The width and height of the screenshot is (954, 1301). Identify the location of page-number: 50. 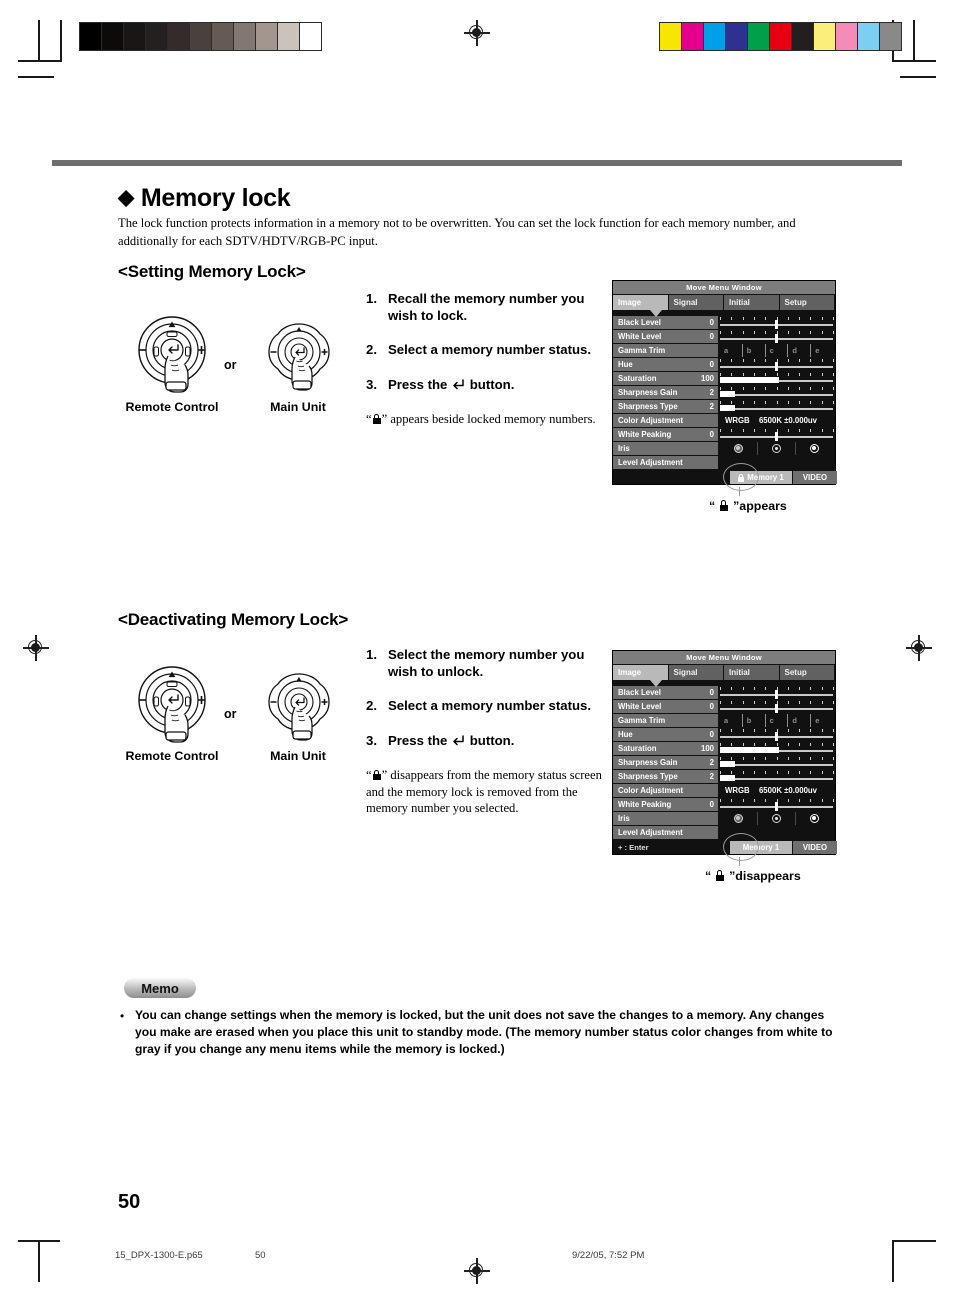
(129, 1202).